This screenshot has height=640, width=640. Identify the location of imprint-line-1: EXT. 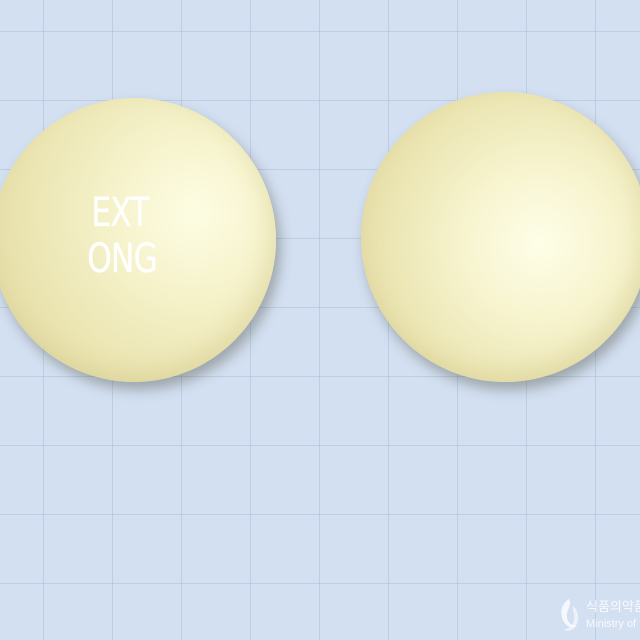
(120, 213).